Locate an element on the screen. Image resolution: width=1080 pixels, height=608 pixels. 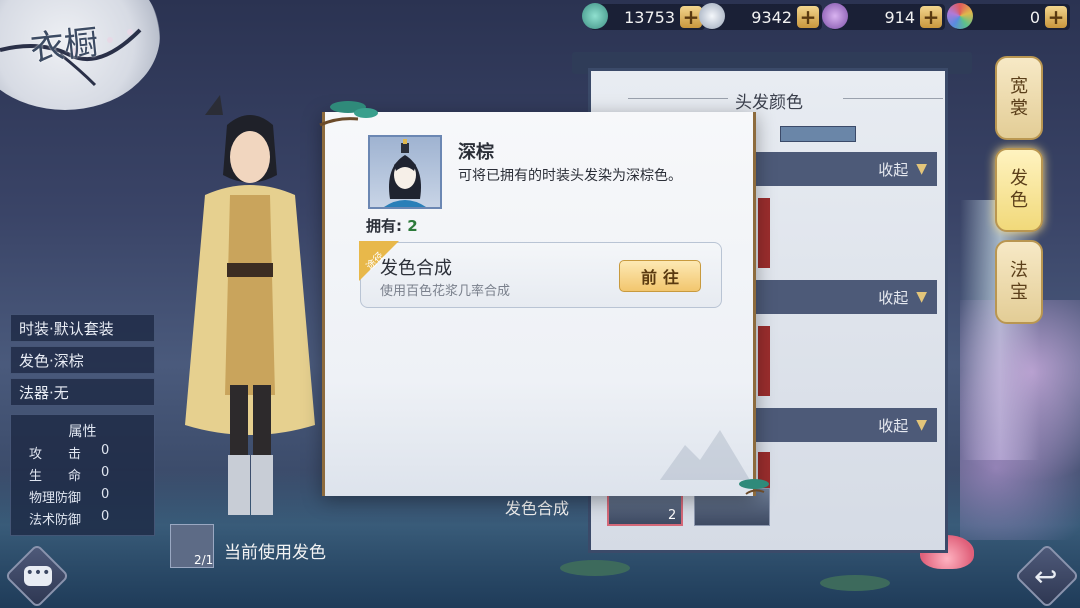
currency-jade: 13753 + is located at coordinates (643, 16).